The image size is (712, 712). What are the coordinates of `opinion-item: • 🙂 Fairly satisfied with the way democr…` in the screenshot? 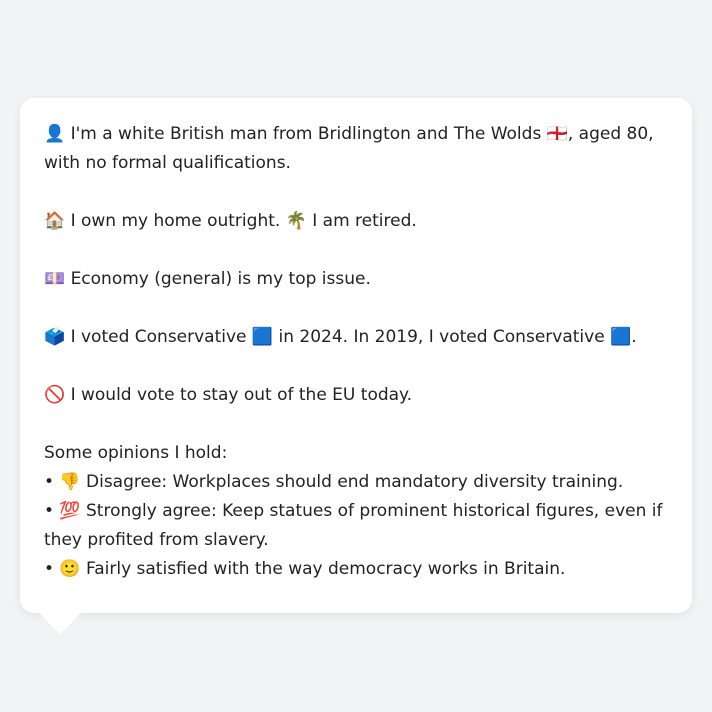 It's located at (305, 569).